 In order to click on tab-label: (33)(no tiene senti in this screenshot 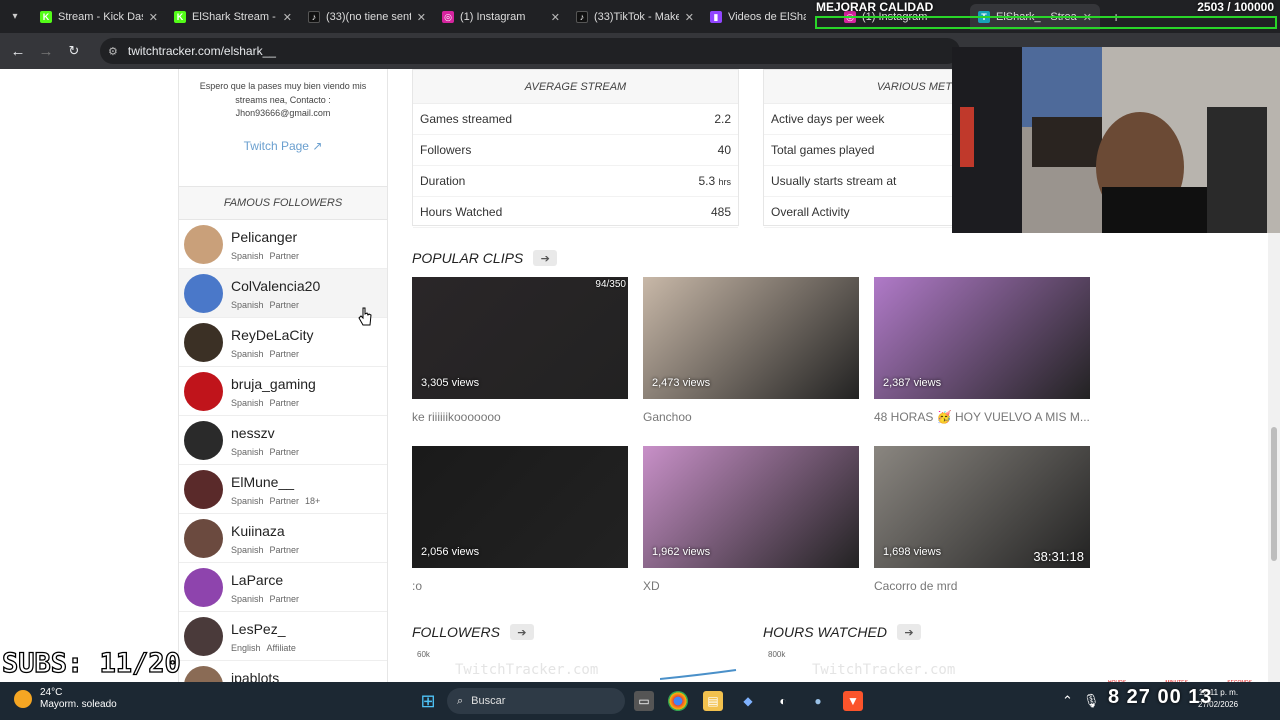, I will do `click(368, 17)`.